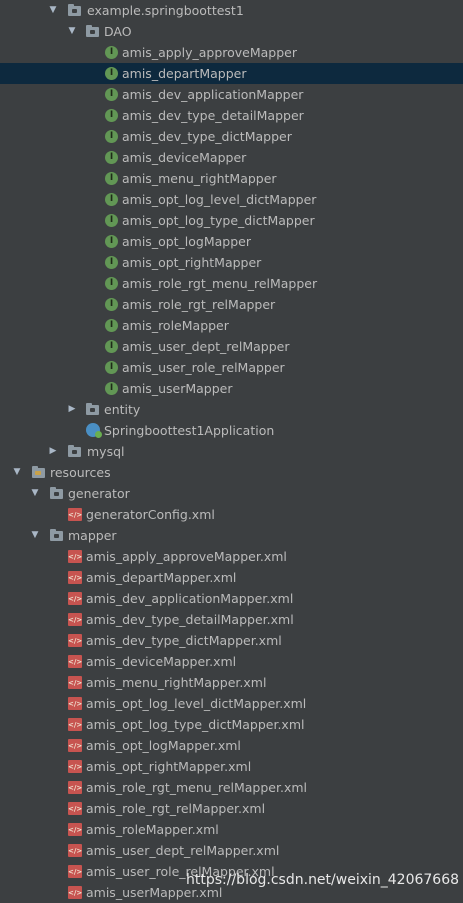 The height and width of the screenshot is (903, 463). Describe the element at coordinates (122, 409) in the screenshot. I see `tree-item-label: entity` at that location.